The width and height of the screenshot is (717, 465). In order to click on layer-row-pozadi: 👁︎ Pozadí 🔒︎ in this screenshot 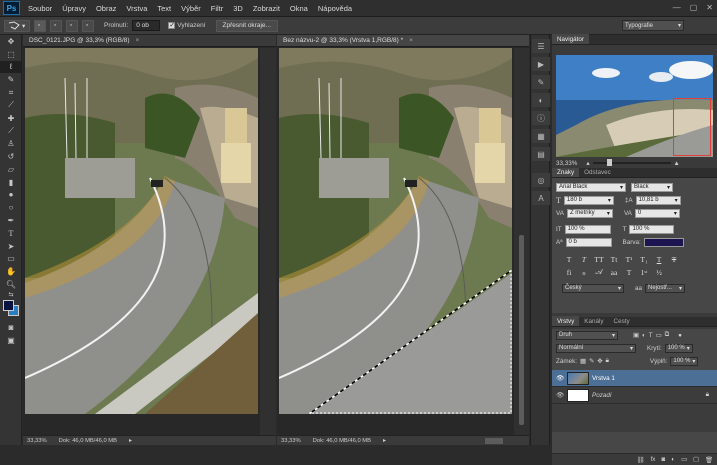, I will do `click(634, 395)`.